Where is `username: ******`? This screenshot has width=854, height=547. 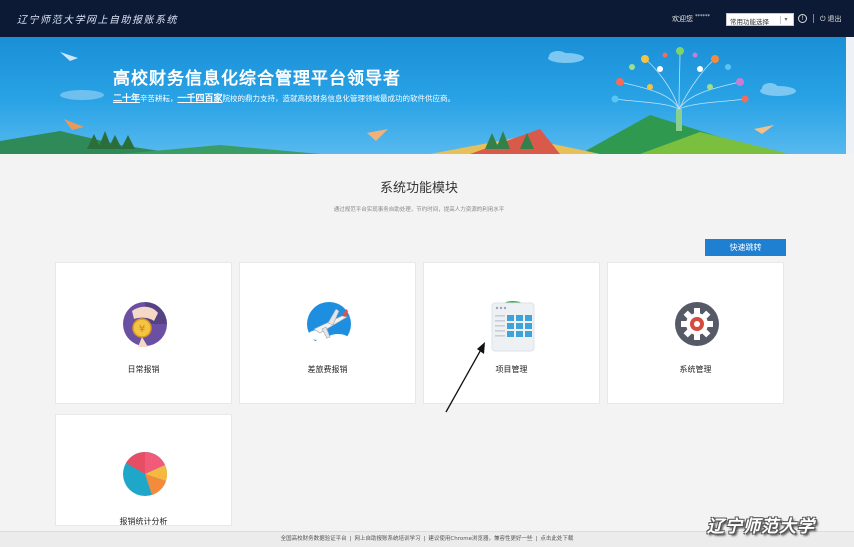
username: ****** is located at coordinates (702, 17).